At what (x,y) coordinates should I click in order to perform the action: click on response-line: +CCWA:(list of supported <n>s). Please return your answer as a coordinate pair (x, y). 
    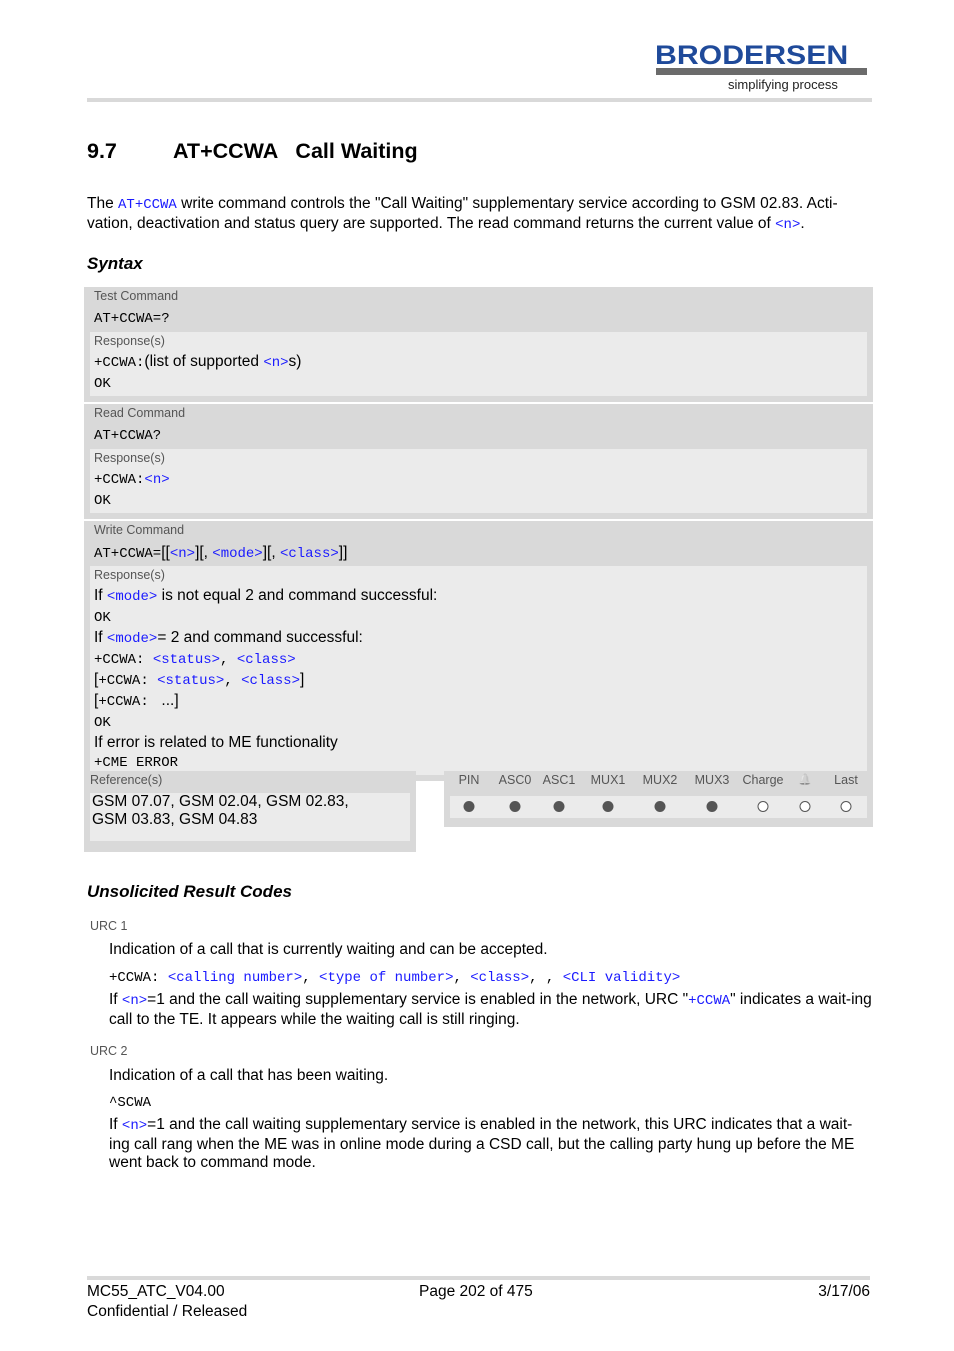
    Looking at the image, I should click on (480, 362).